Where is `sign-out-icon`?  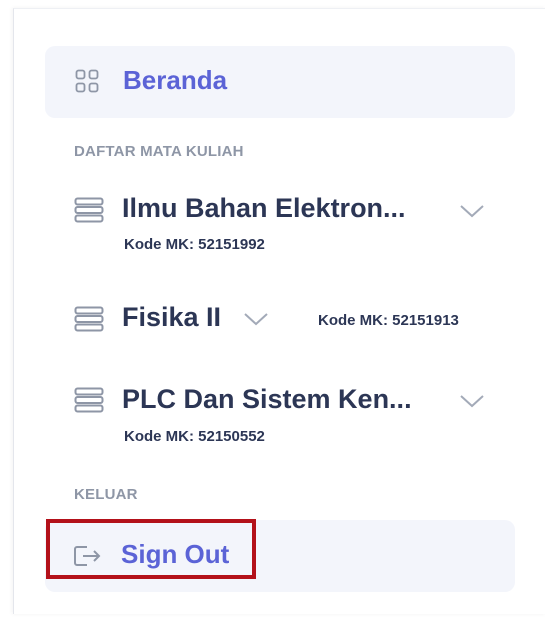
sign-out-icon is located at coordinates (87, 556).